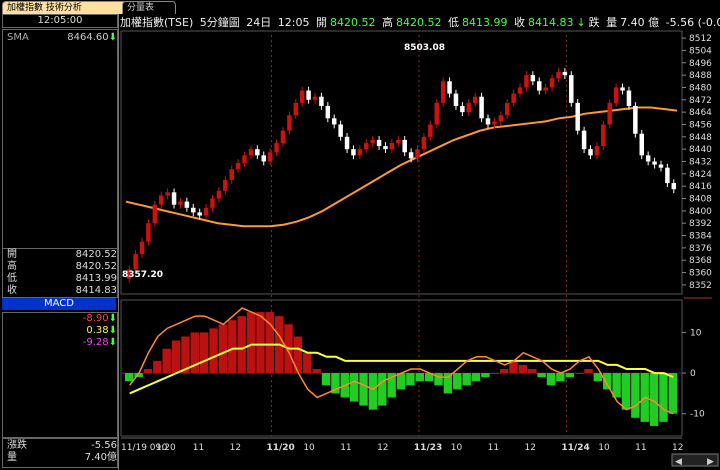  What do you see at coordinates (700, 39) in the screenshot?
I see `price-tick-label: 8512` at bounding box center [700, 39].